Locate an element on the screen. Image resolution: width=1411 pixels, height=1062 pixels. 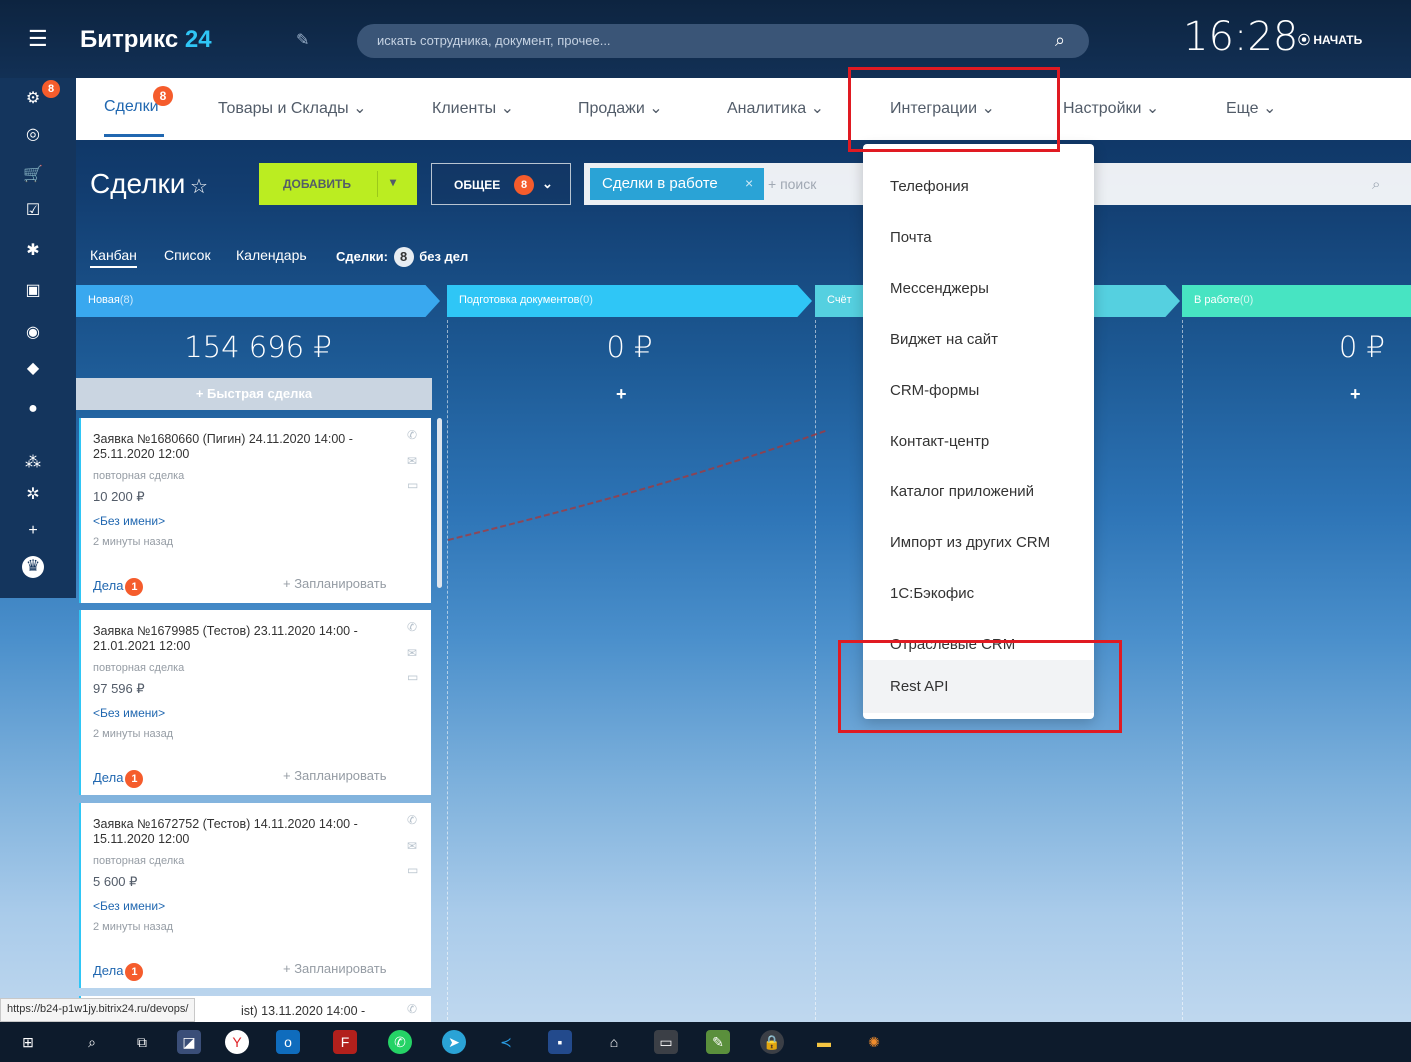
crown-icon: ♛ is located at coordinates (33, 567).